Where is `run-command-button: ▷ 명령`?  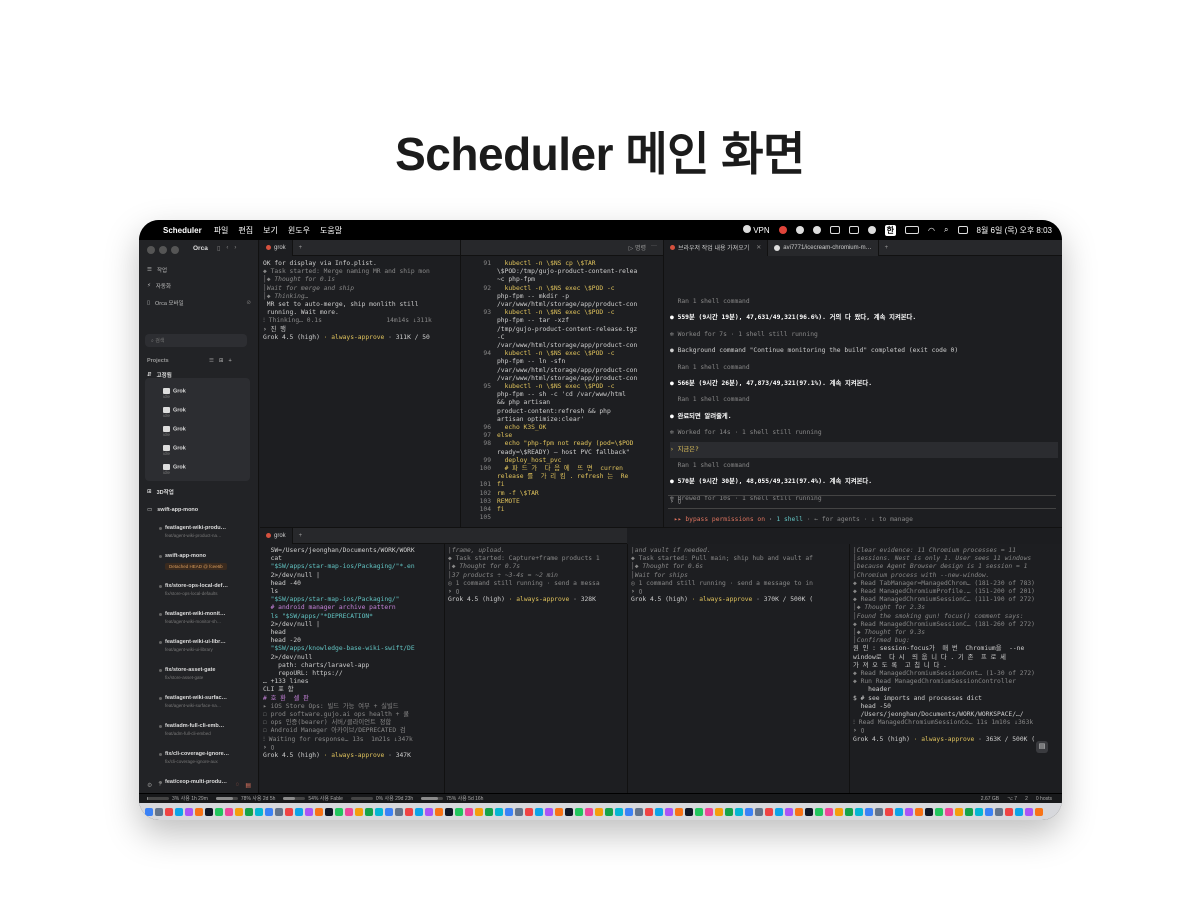 run-command-button: ▷ 명령 is located at coordinates (637, 247).